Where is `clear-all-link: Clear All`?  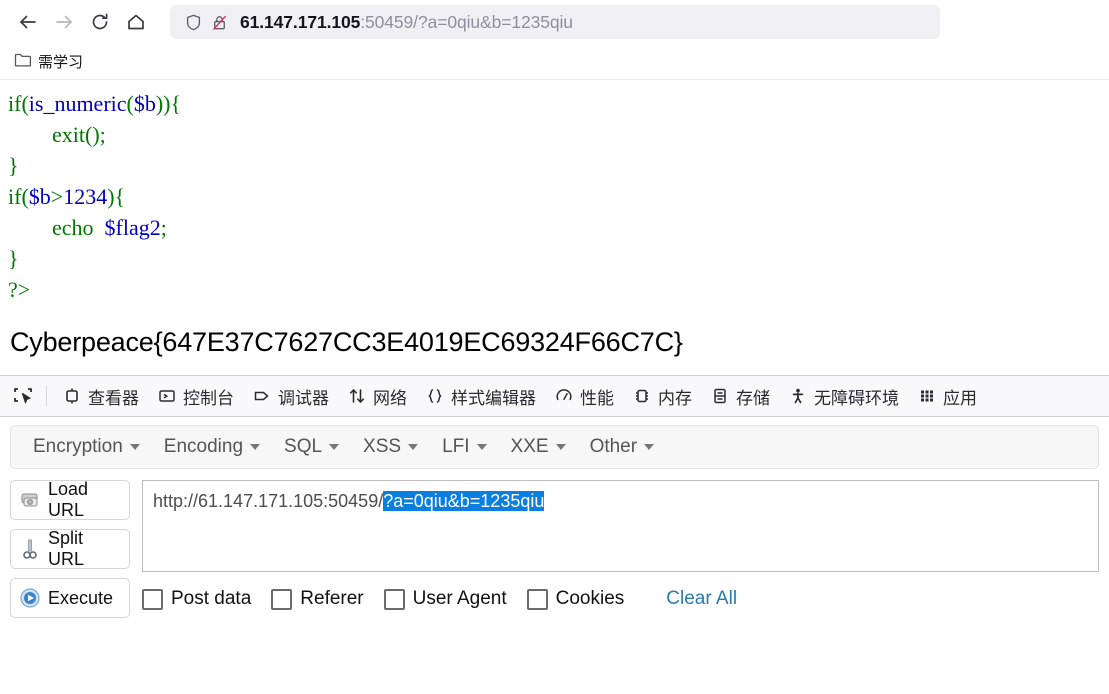 clear-all-link: Clear All is located at coordinates (701, 599).